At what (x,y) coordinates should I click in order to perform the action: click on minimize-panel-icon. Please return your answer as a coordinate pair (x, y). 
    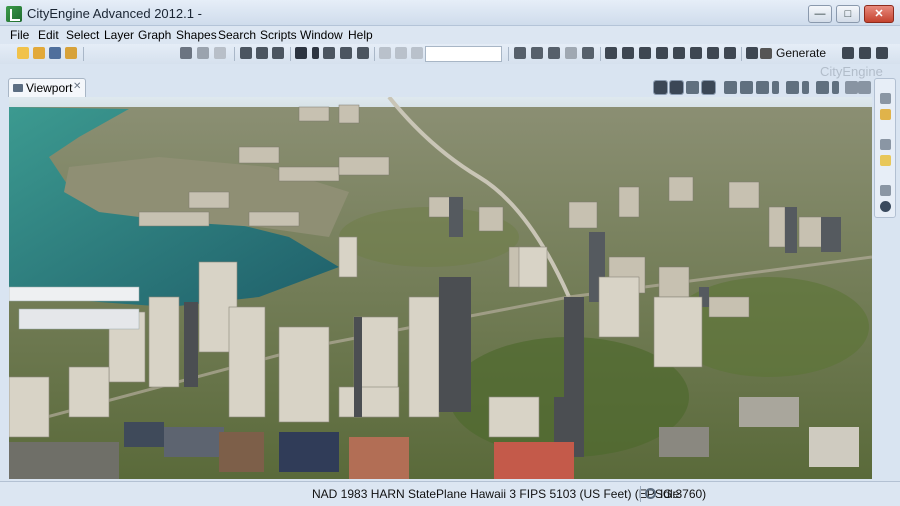
    Looking at the image, I should click on (851, 87).